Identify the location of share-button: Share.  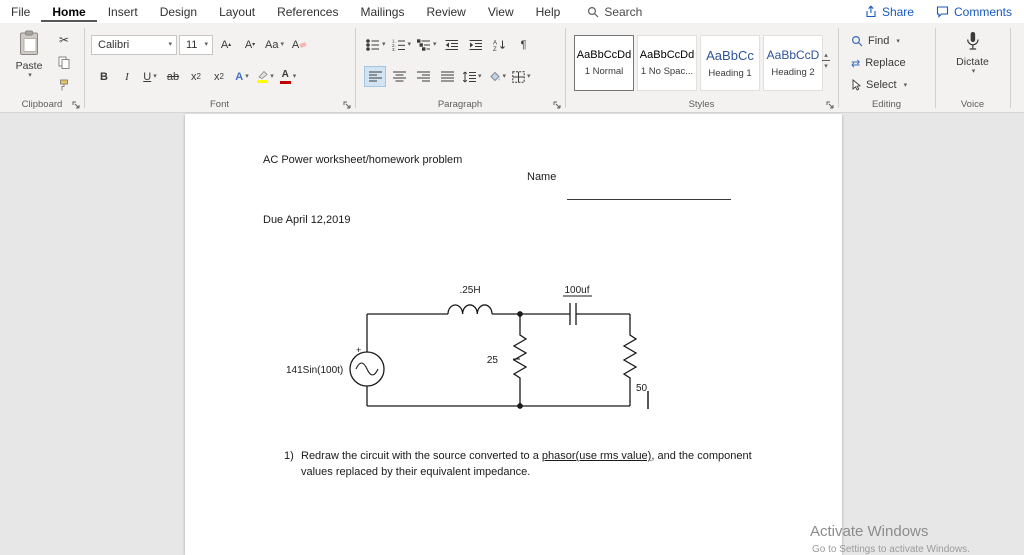
(889, 12).